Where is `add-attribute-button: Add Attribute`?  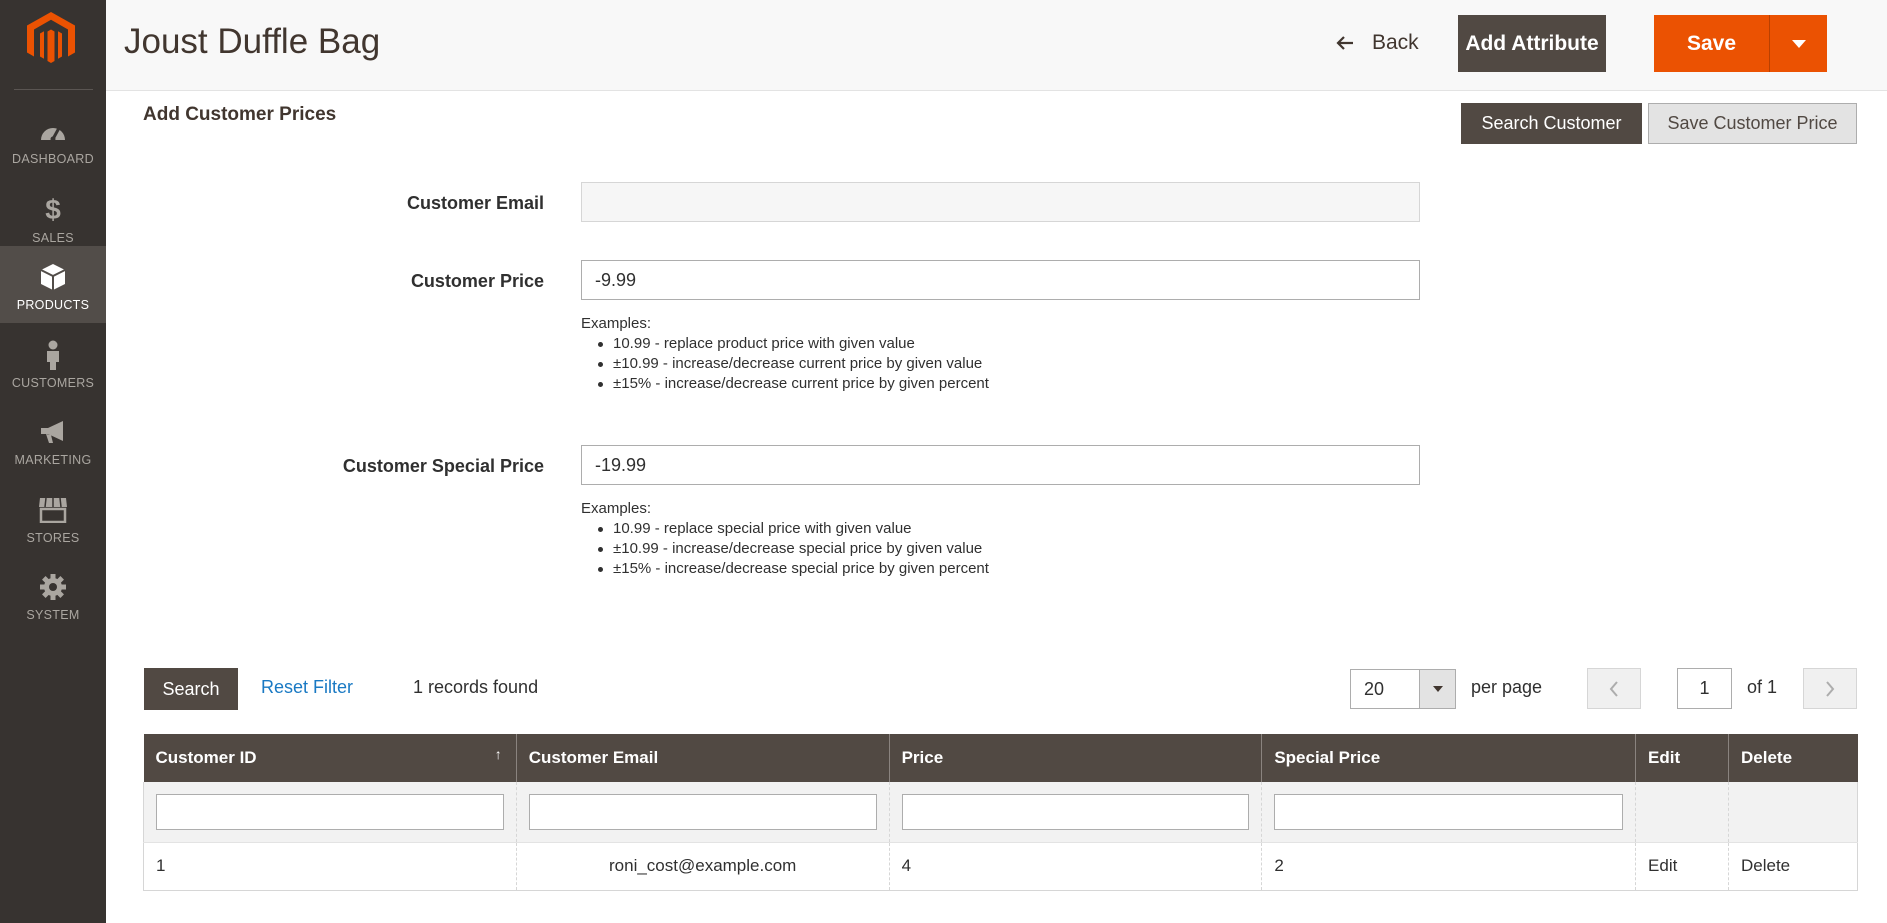 add-attribute-button: Add Attribute is located at coordinates (1532, 43).